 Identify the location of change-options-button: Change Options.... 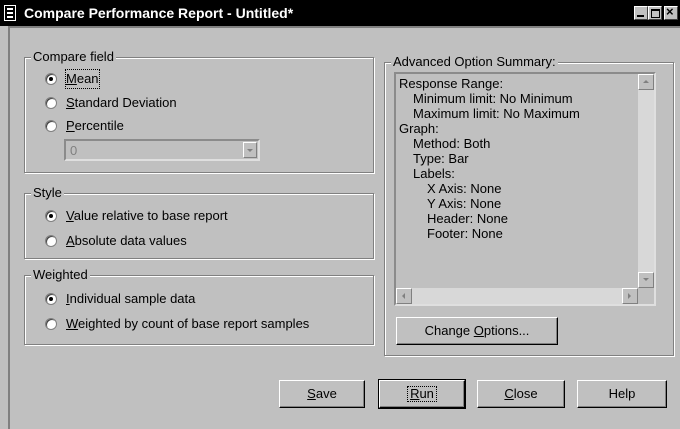
(477, 331).